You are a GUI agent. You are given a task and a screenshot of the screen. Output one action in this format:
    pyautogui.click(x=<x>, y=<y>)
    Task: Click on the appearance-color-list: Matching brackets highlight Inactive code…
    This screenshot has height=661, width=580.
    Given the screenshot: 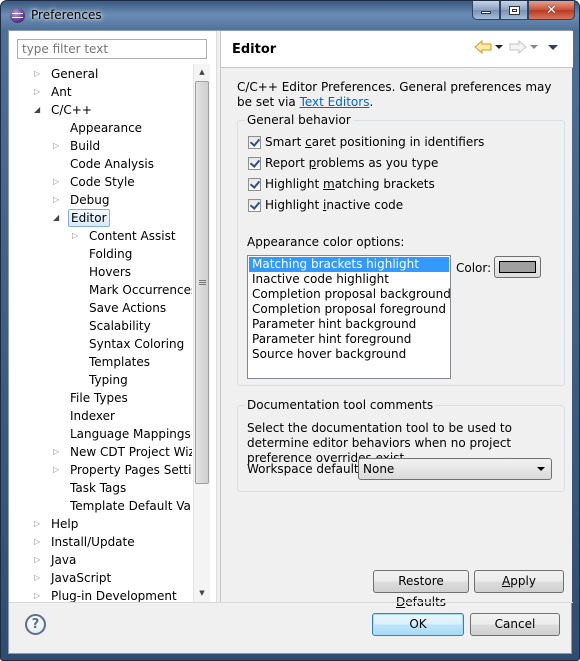 What is the action you would take?
    pyautogui.click(x=349, y=317)
    